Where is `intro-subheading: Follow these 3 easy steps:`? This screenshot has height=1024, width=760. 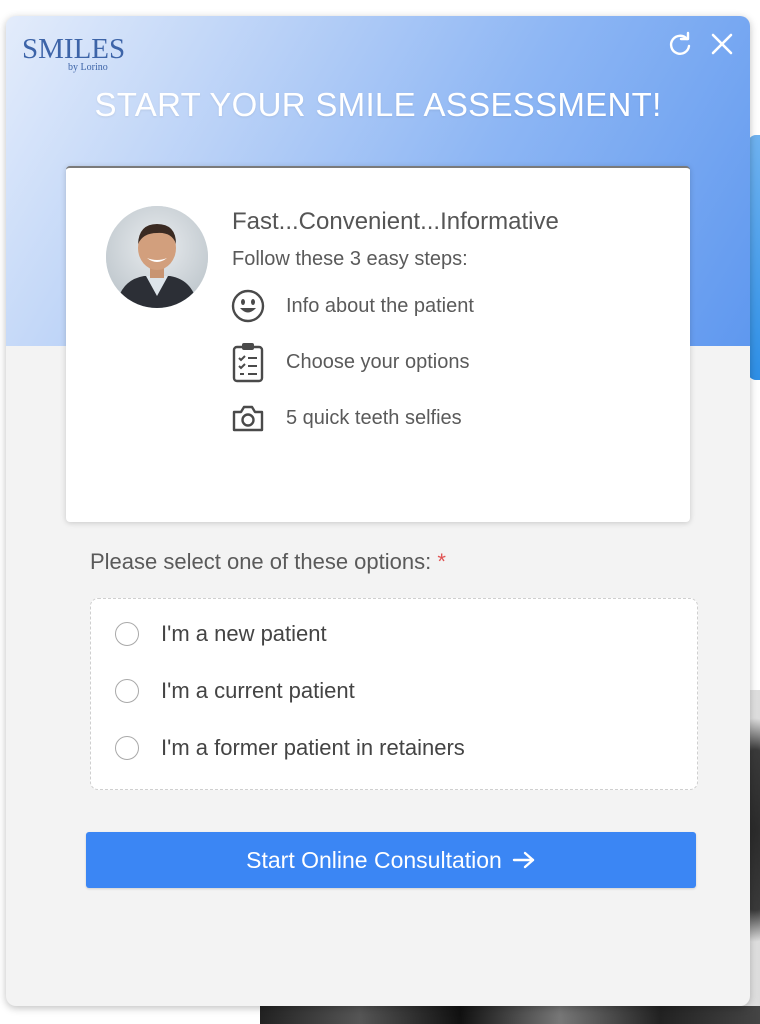
intro-subheading: Follow these 3 easy steps: is located at coordinates (350, 259).